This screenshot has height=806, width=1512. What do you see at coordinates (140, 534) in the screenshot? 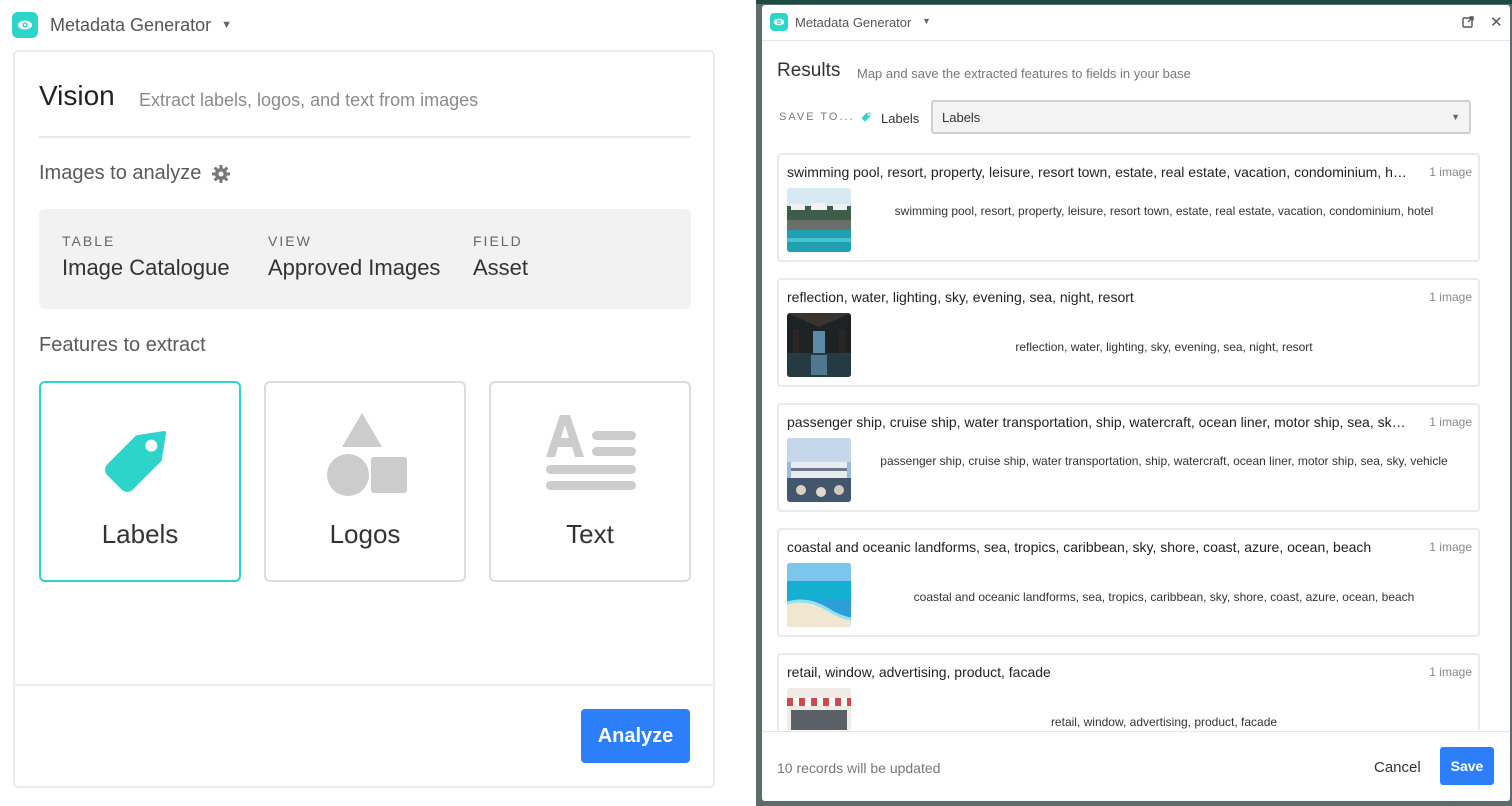
I see `feature-label: Labels` at bounding box center [140, 534].